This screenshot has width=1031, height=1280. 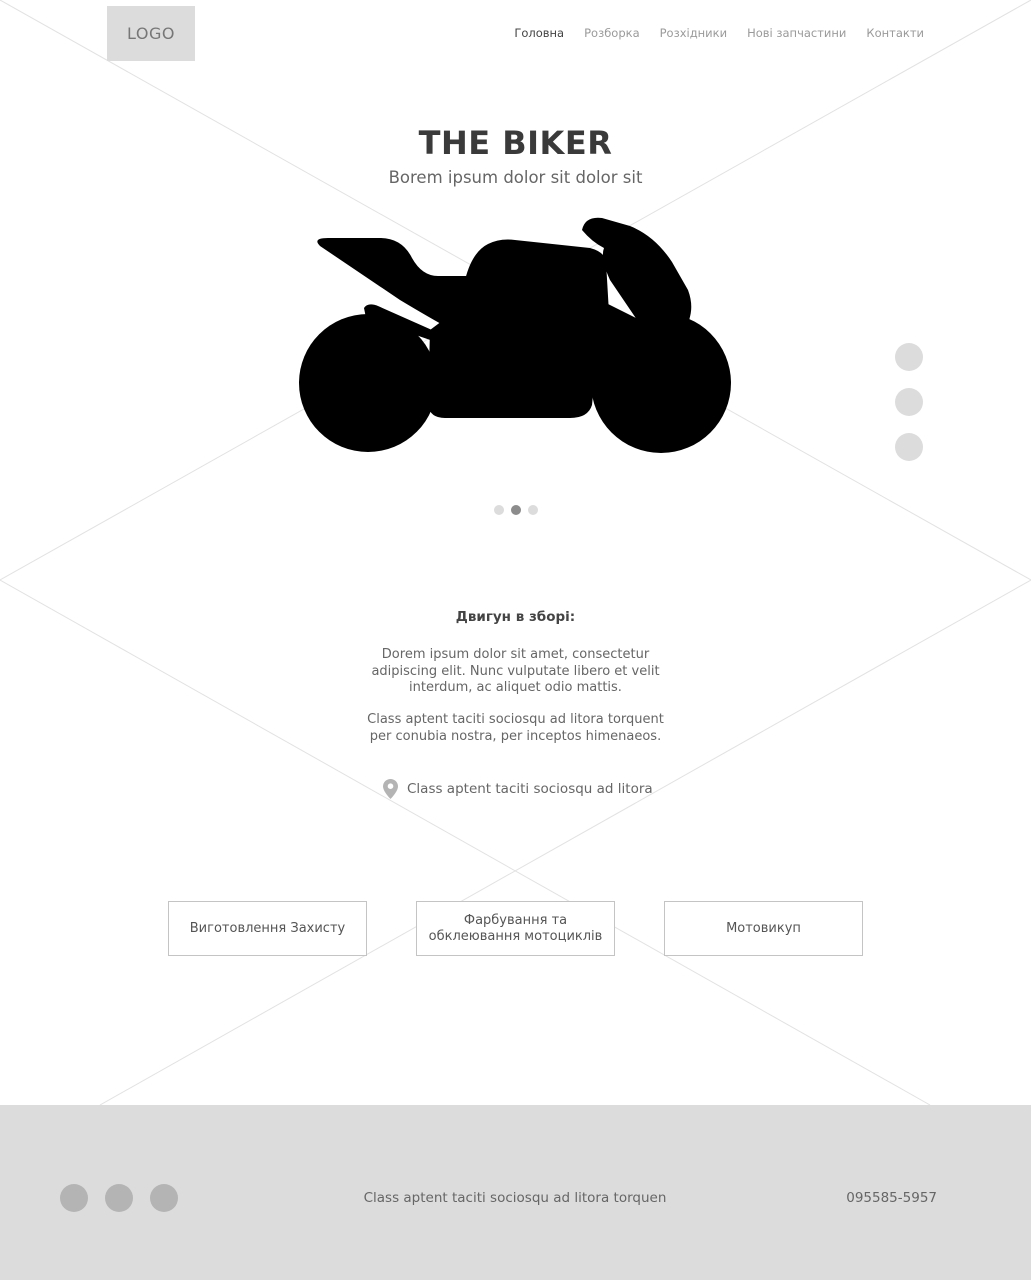 I want to click on service-button-painting: Фарбування та обклеювання мотоциклів, so click(x=515, y=928).